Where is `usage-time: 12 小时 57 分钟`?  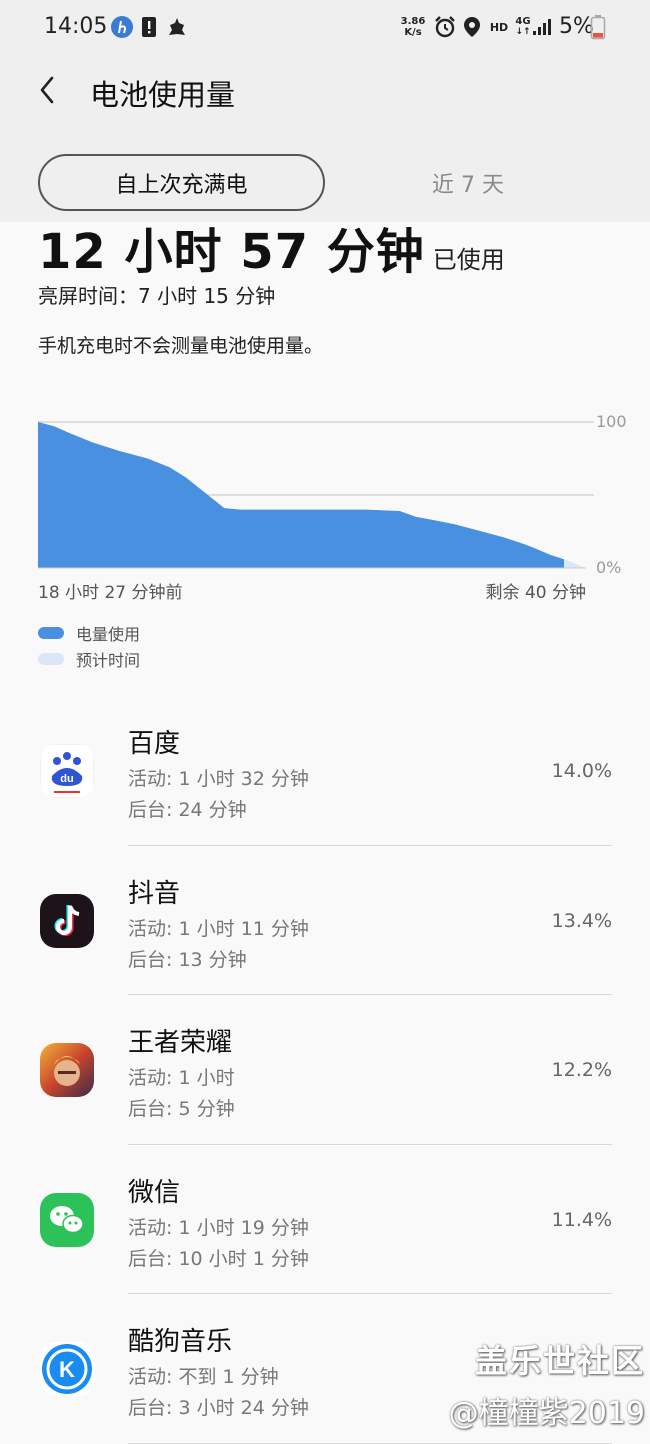 usage-time: 12 小时 57 分钟 is located at coordinates (231, 252).